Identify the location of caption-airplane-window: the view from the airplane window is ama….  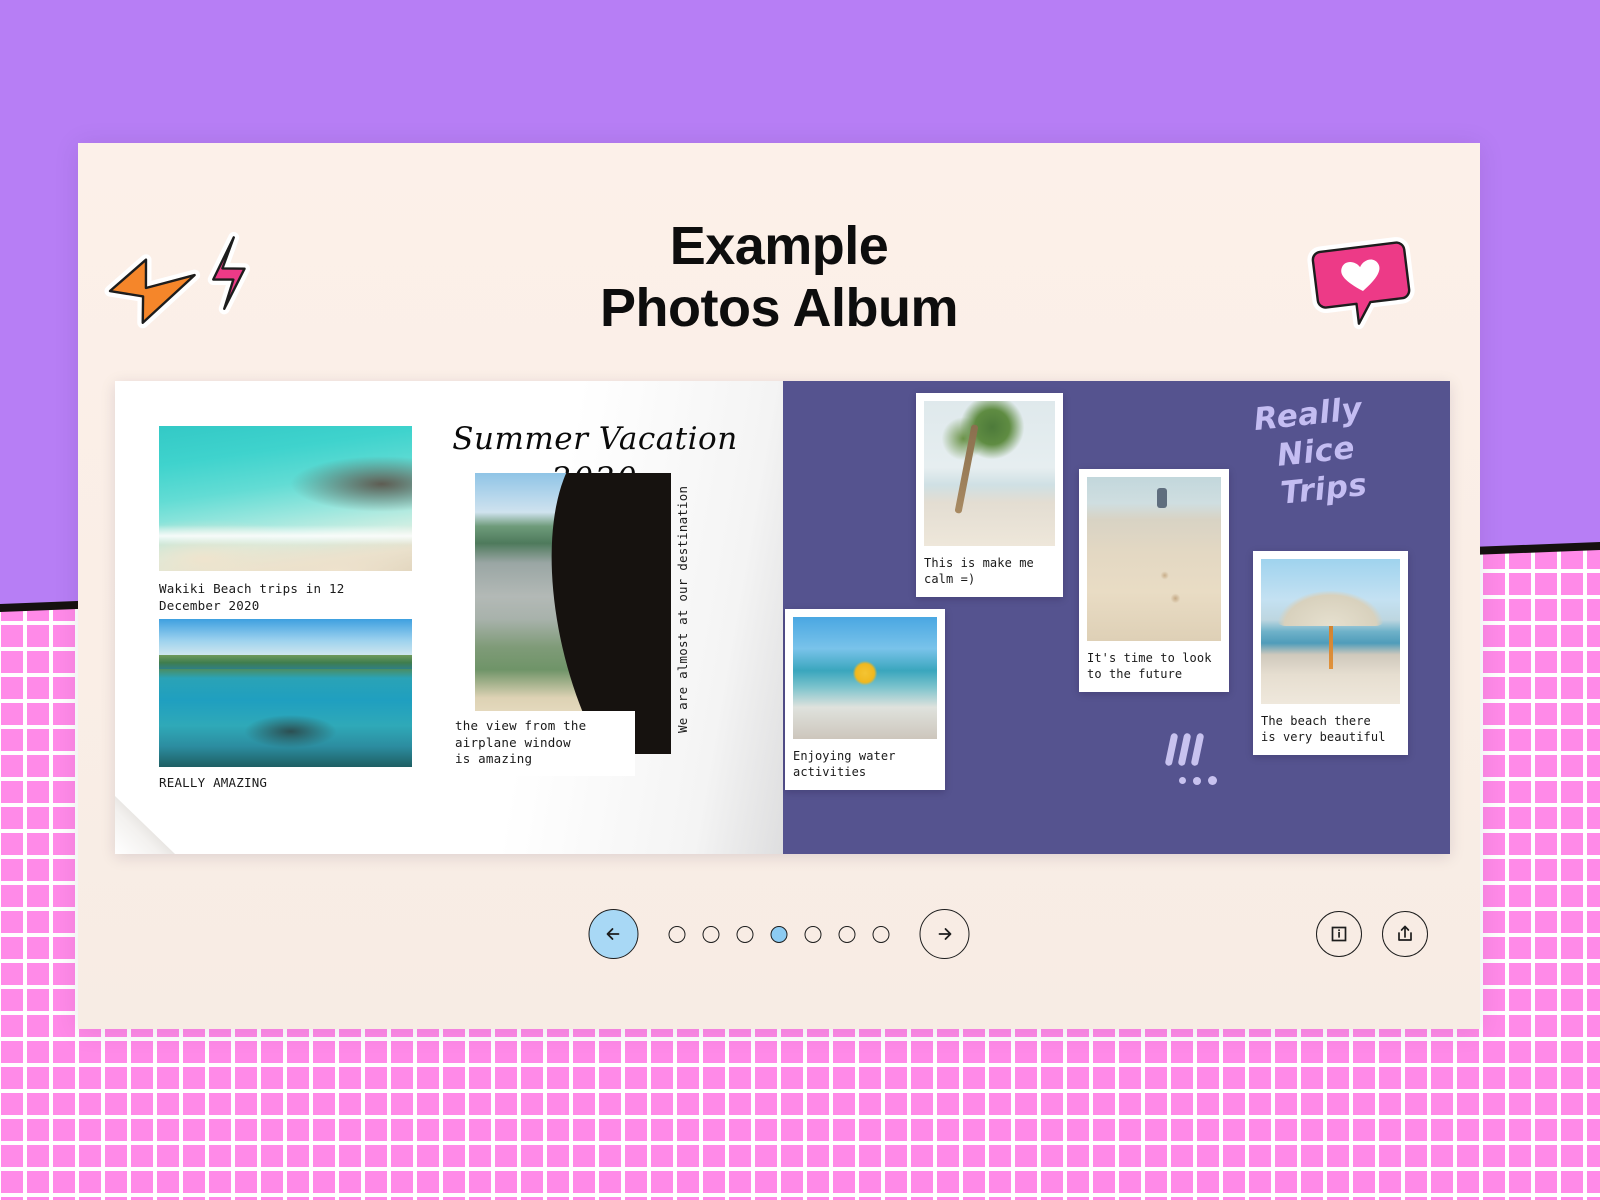
(540, 743).